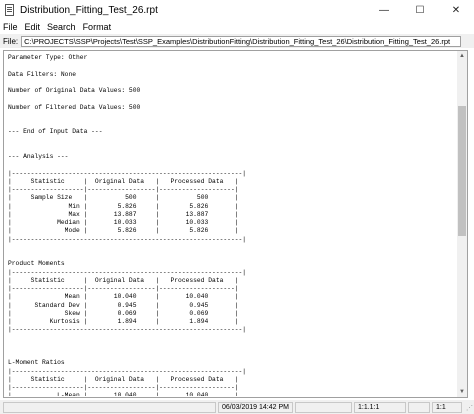  I want to click on status-empty, so click(109, 407).